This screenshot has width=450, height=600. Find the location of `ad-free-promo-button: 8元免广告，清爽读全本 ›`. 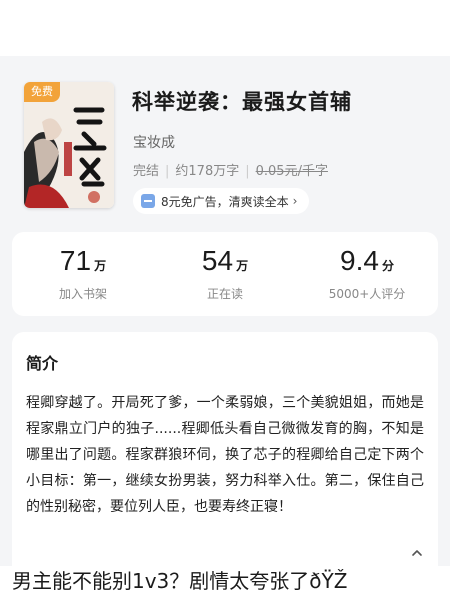

ad-free-promo-button: 8元免广告，清爽读全本 › is located at coordinates (221, 201).